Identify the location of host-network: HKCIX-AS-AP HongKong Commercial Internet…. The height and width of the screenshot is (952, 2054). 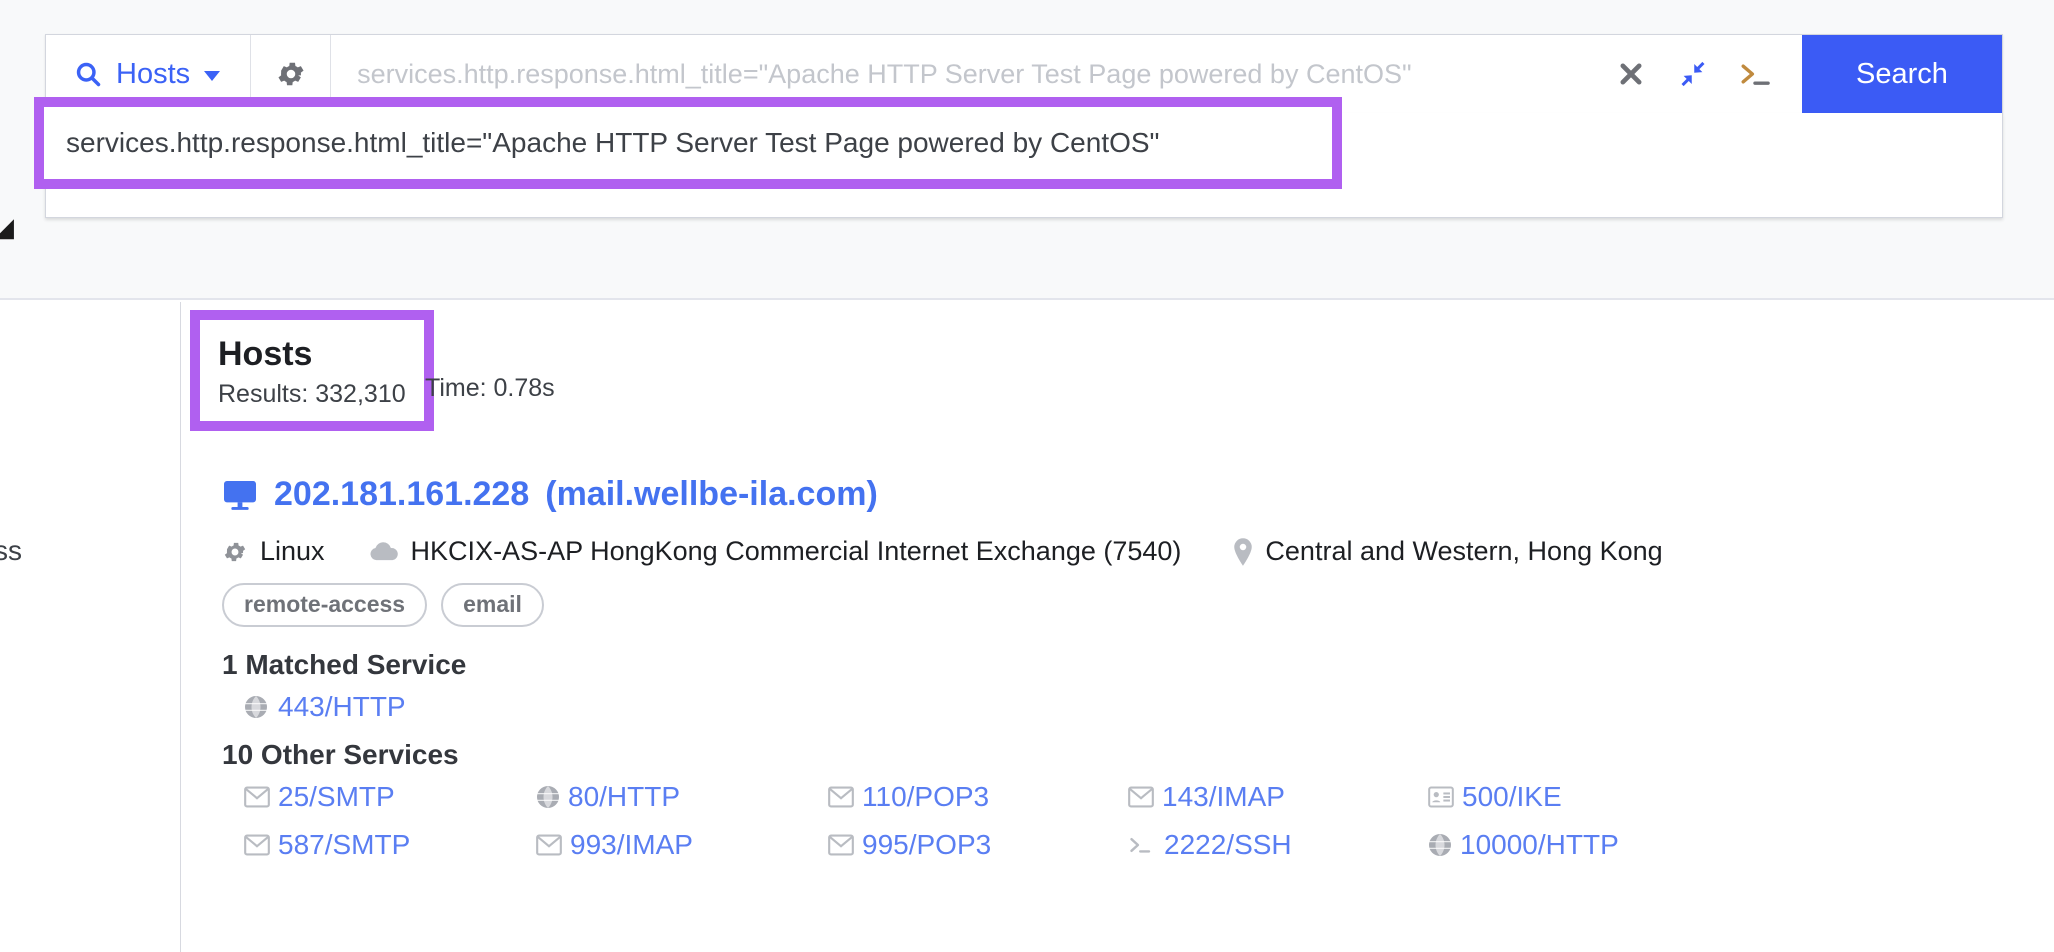
(775, 551).